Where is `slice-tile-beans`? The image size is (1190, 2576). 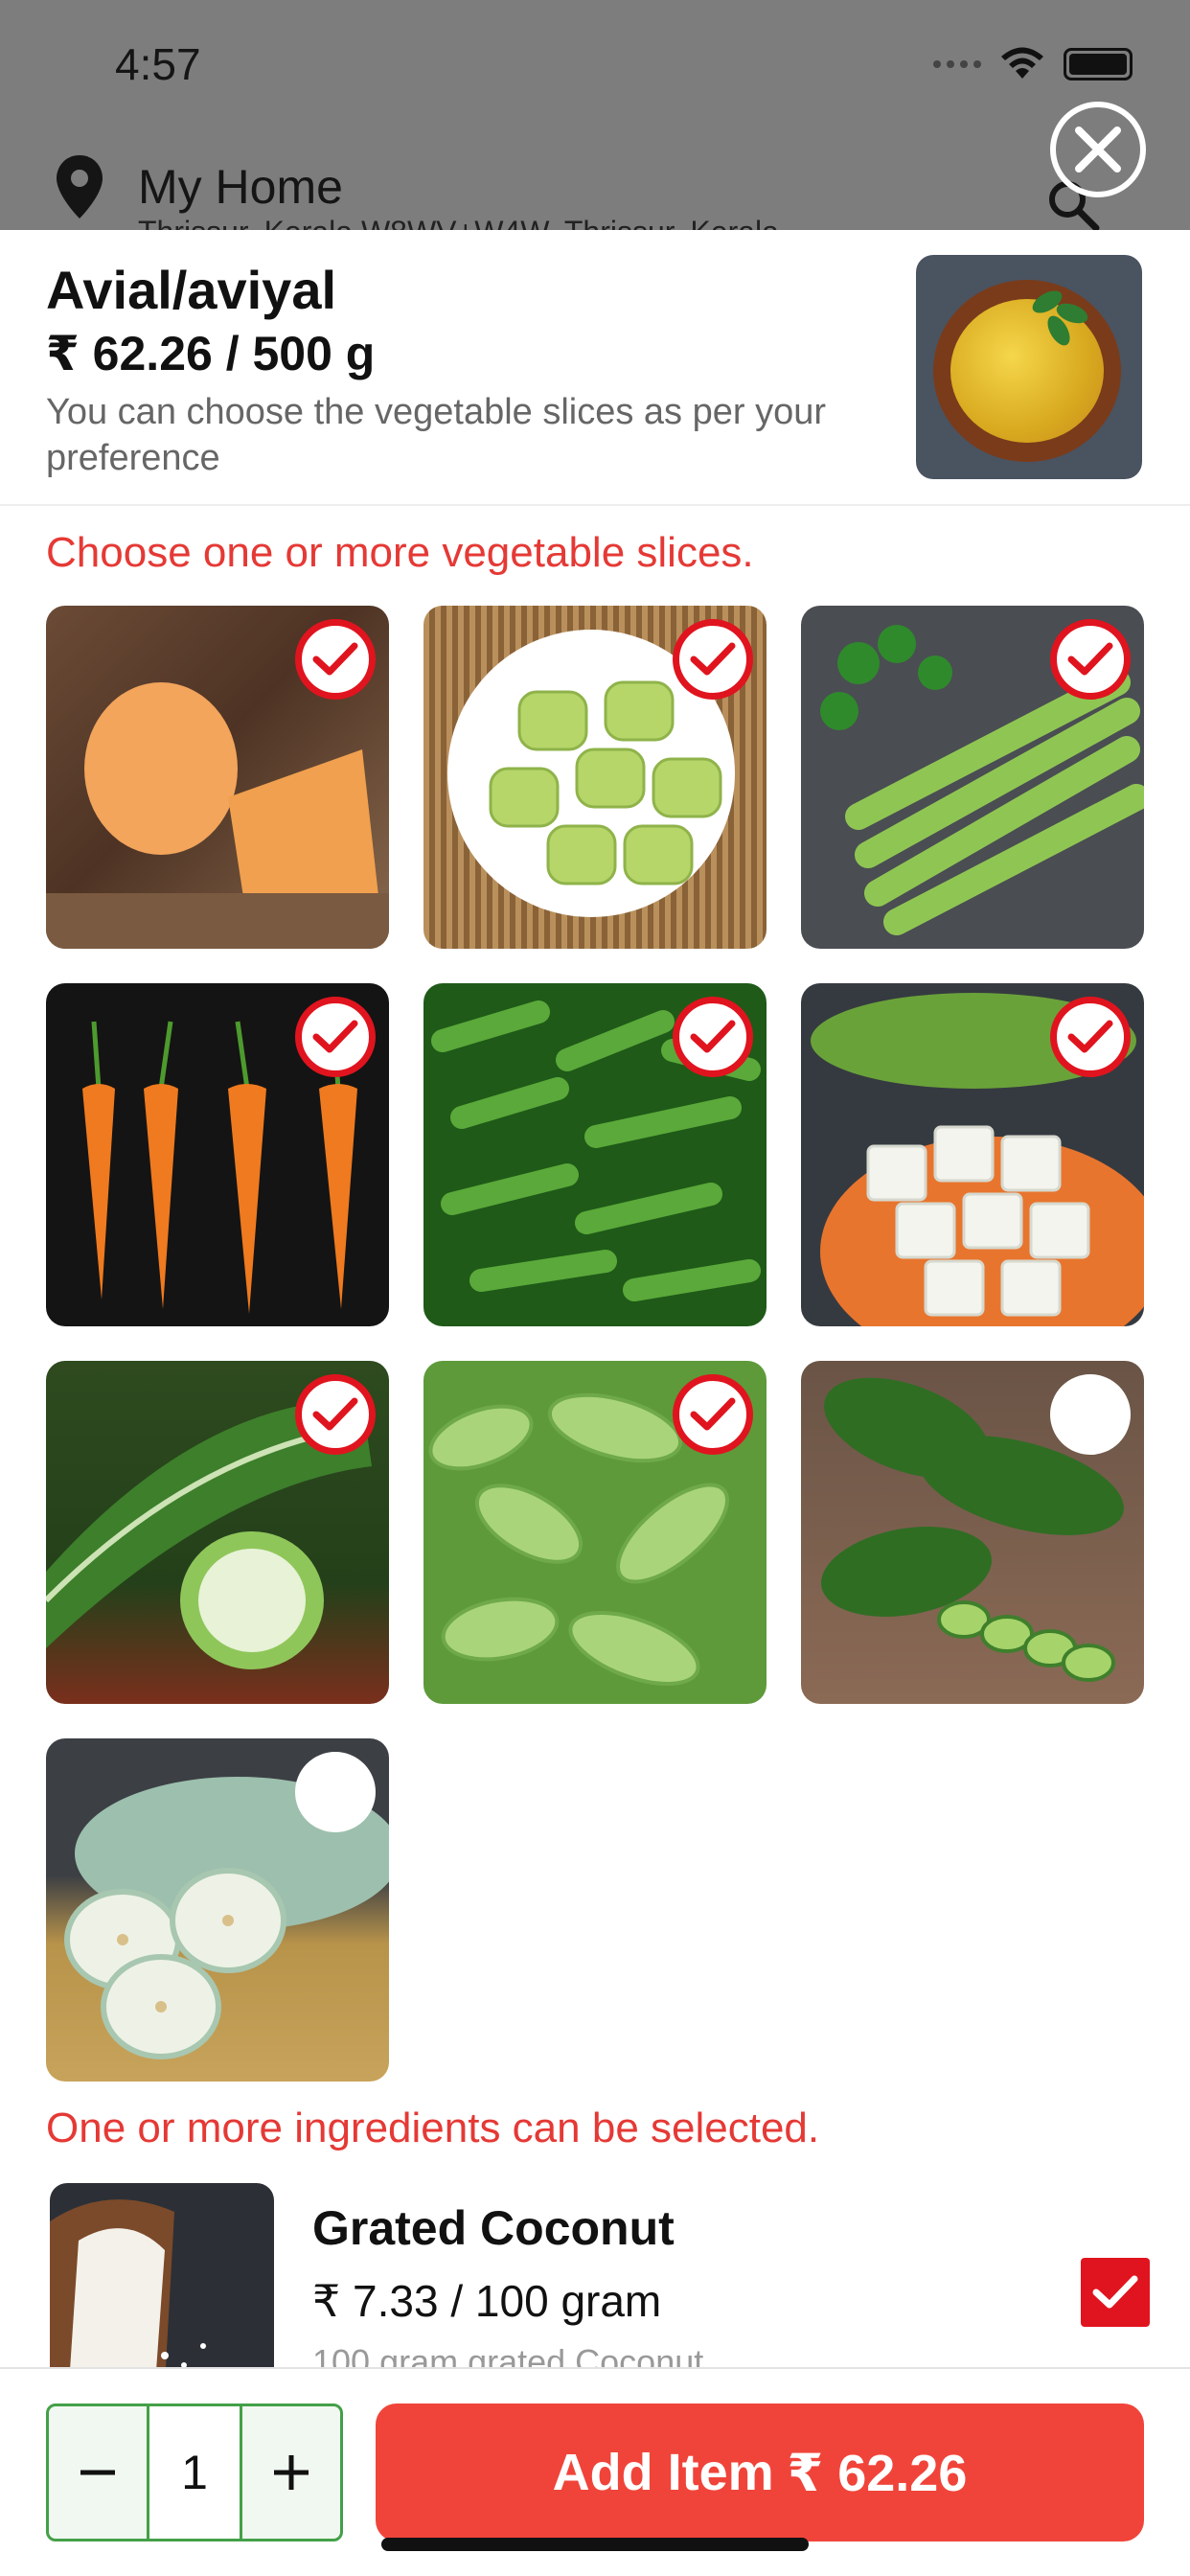 slice-tile-beans is located at coordinates (595, 1154).